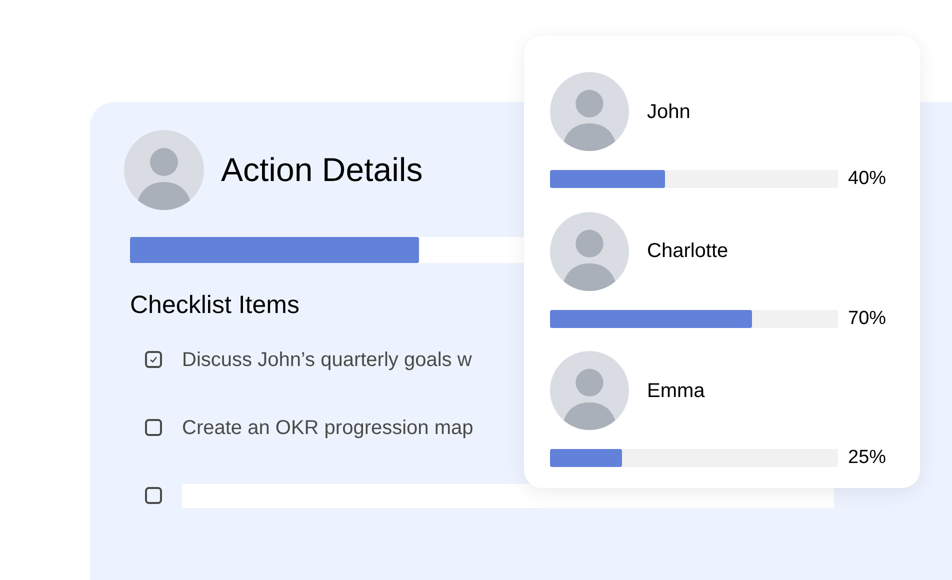 The width and height of the screenshot is (952, 580). I want to click on checked-checkbox, so click(153, 359).